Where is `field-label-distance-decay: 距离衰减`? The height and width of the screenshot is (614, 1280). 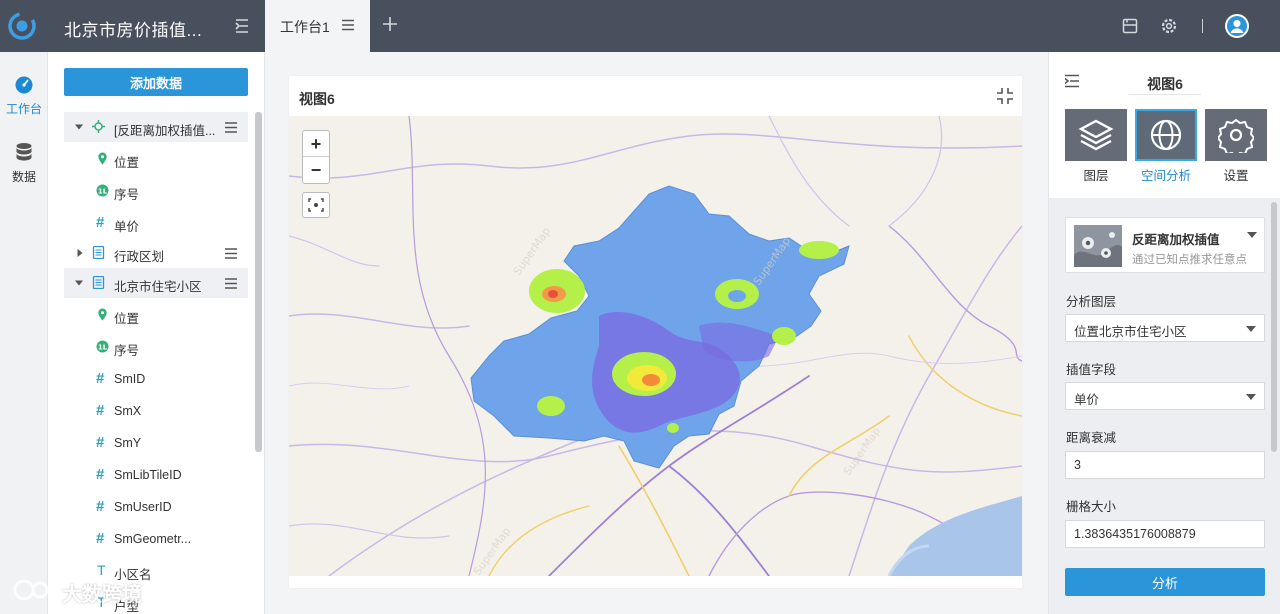
field-label-distance-decay: 距离衰减 is located at coordinates (1091, 438).